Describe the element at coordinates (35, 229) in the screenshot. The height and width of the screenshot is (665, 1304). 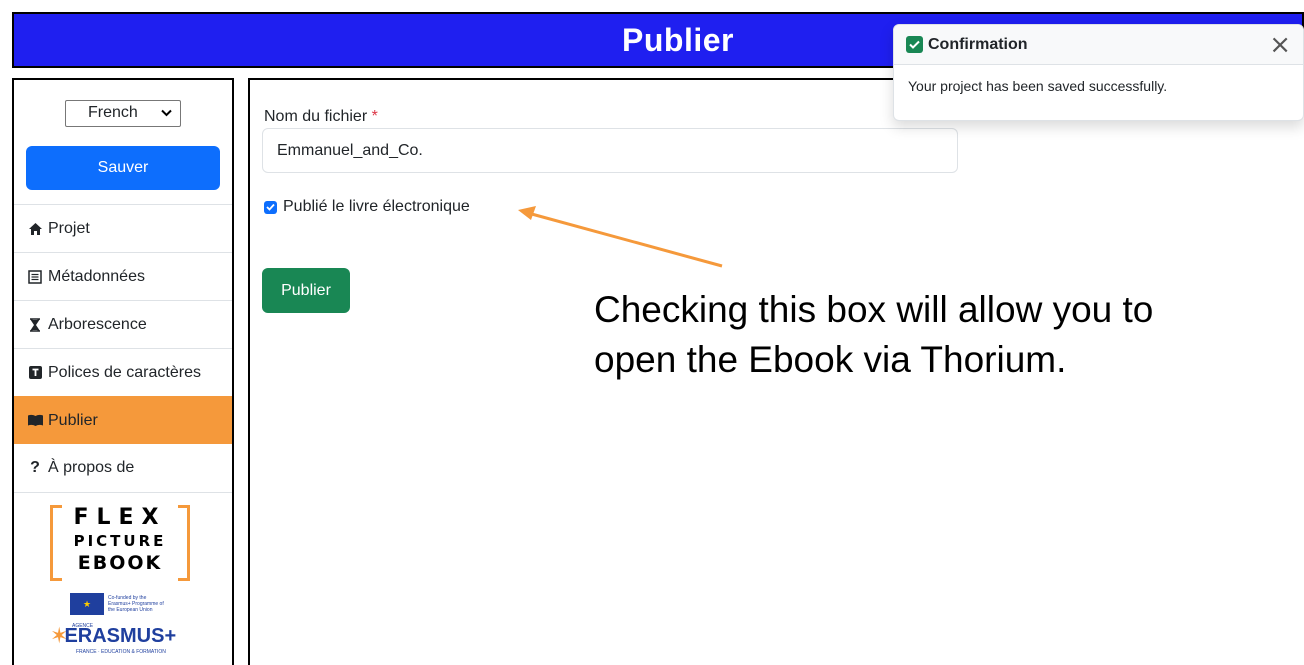
I see `home-icon` at that location.